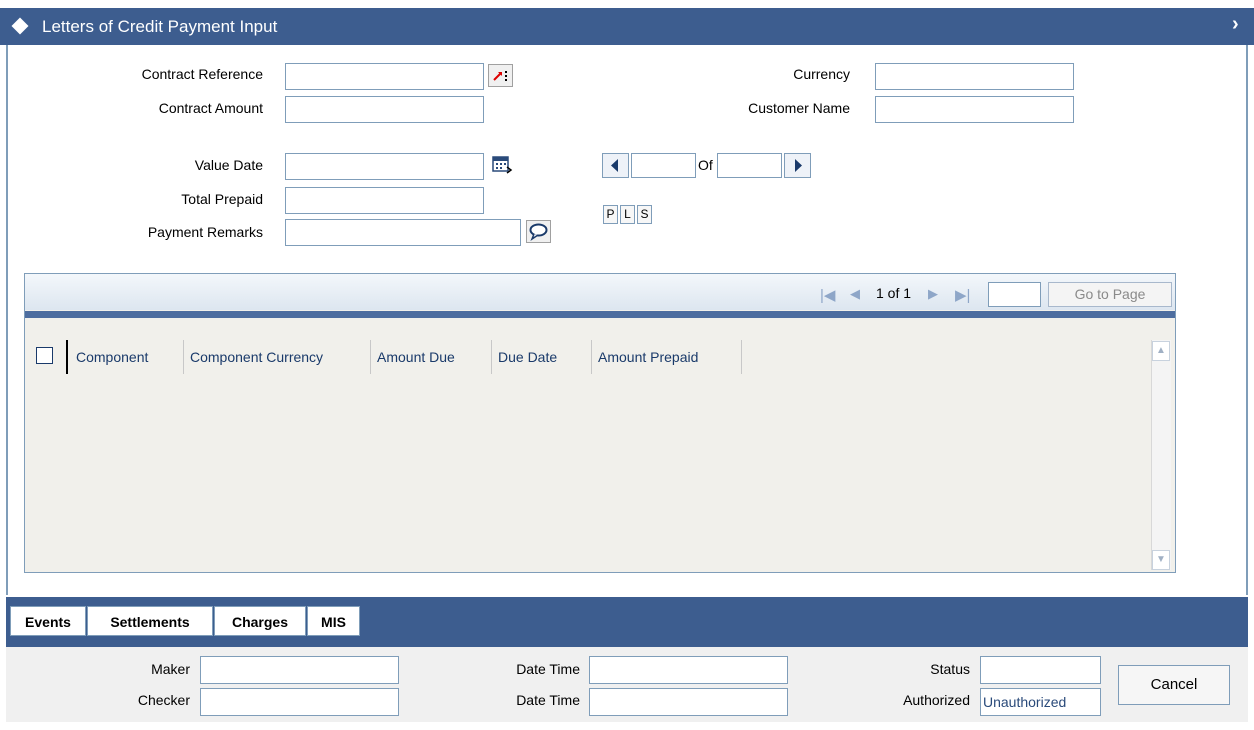  What do you see at coordinates (403, 232) in the screenshot?
I see `payment-remarks-input` at bounding box center [403, 232].